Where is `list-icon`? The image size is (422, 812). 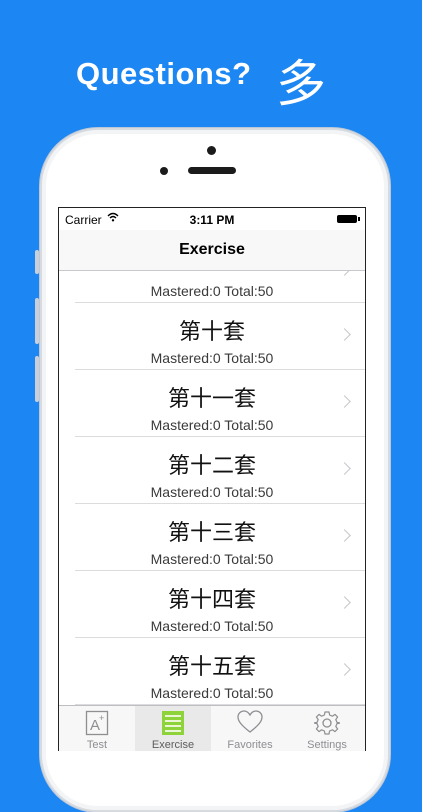 list-icon is located at coordinates (173, 723).